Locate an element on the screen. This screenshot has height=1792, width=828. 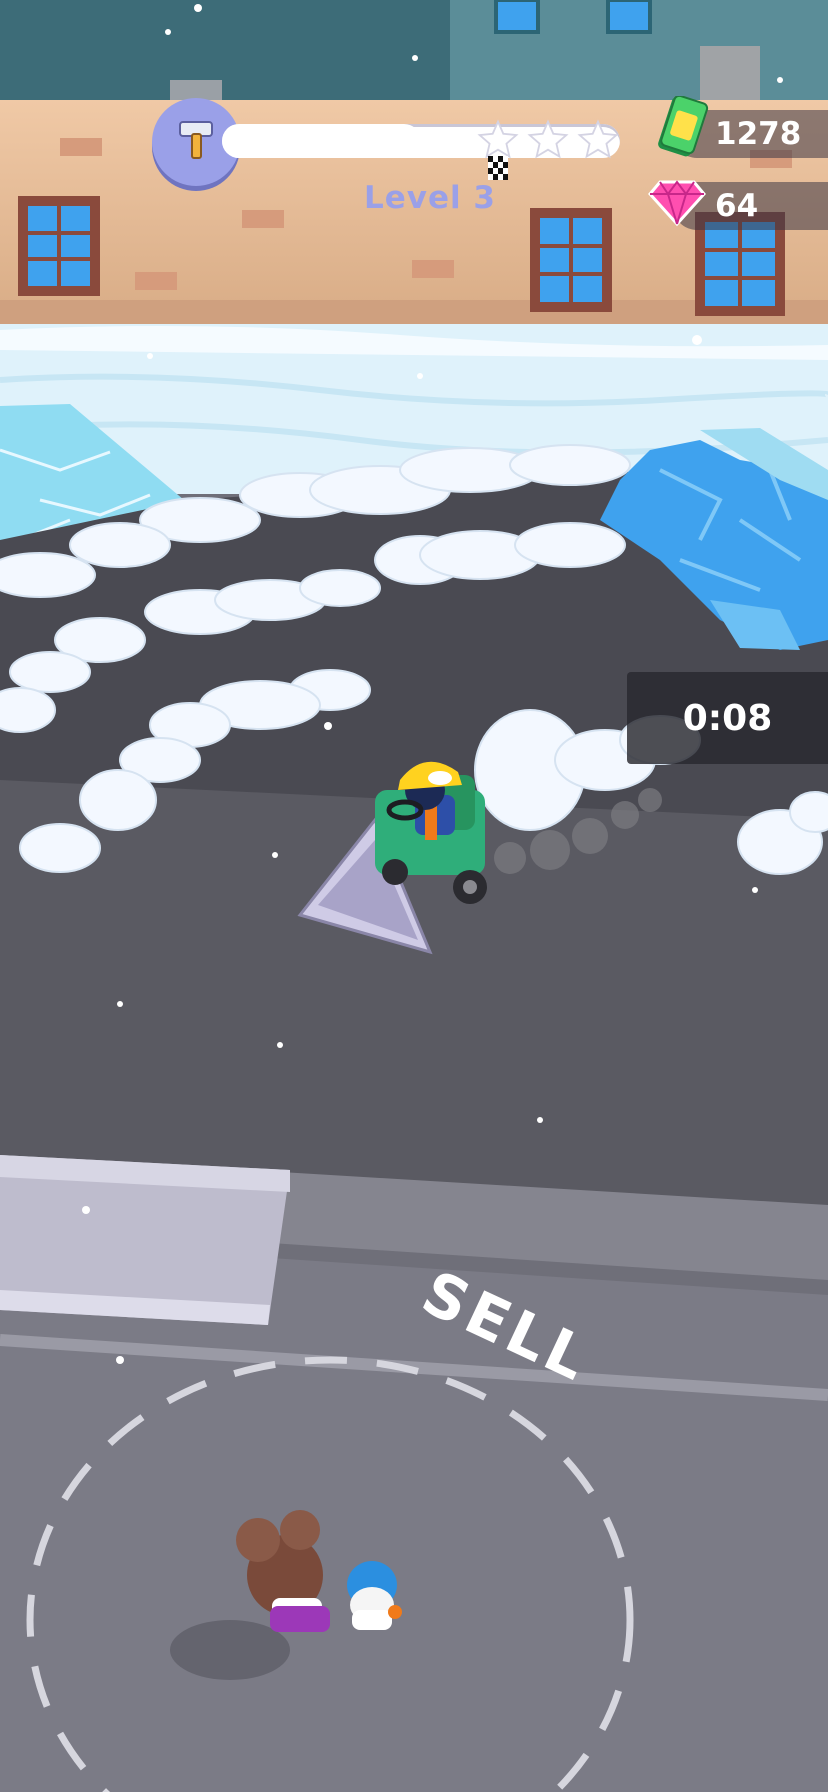
gem-icon is located at coordinates (677, 204).